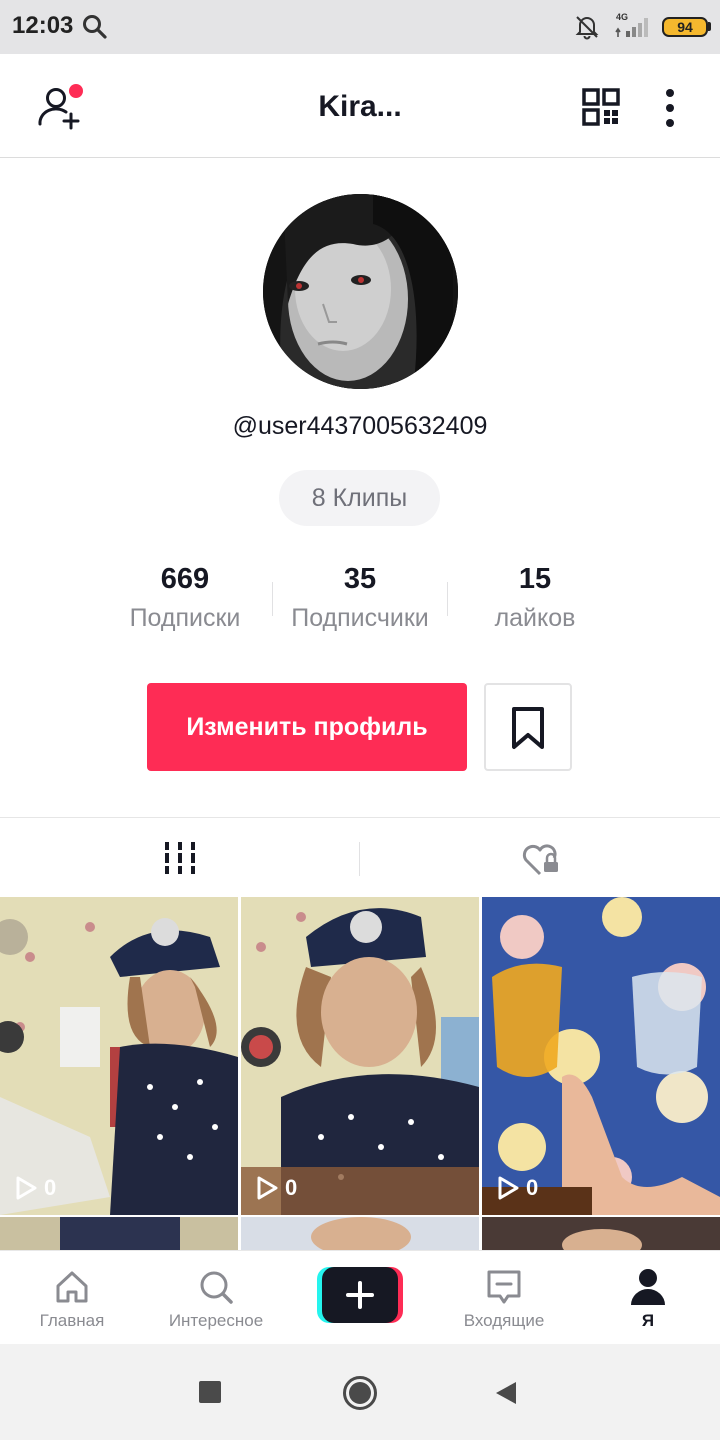 This screenshot has height=1440, width=720. Describe the element at coordinates (360, 426) in the screenshot. I see `username: @user4437005632409` at that location.